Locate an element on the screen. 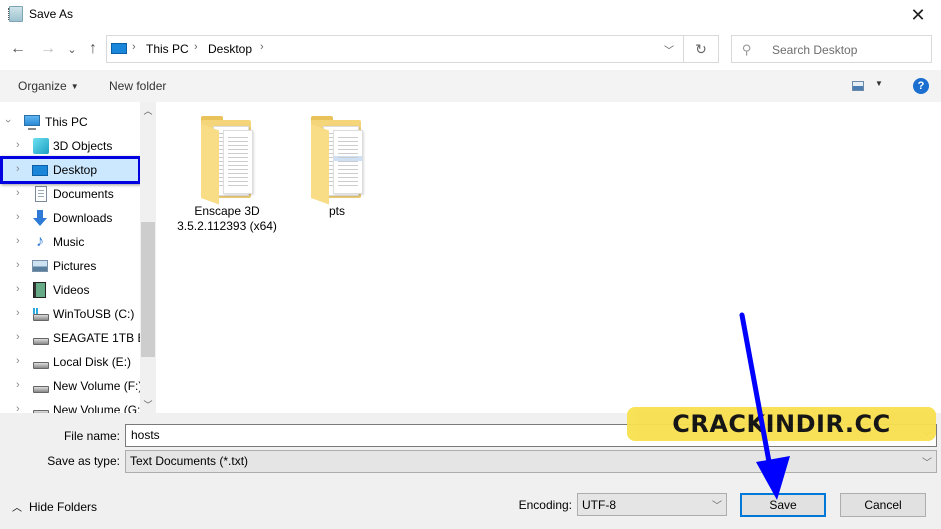  tree-label: Videos is located at coordinates (71, 290).